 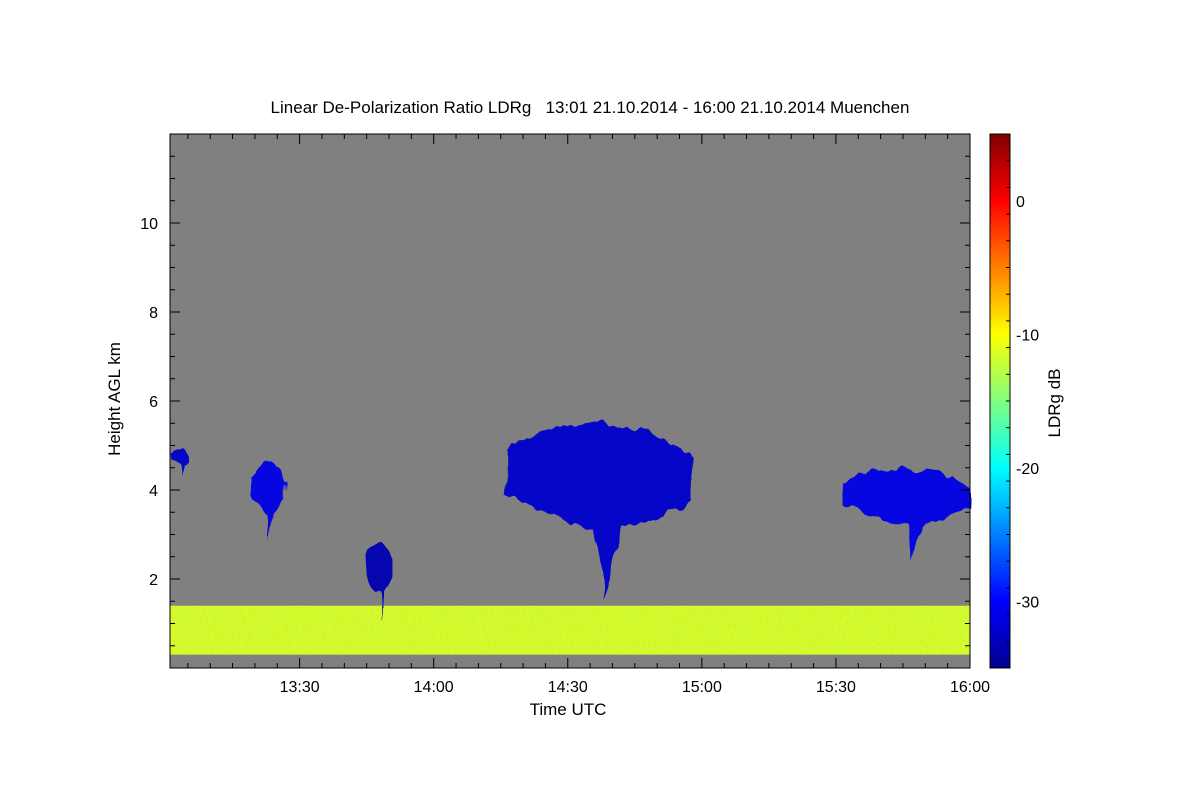 What do you see at coordinates (153, 402) in the screenshot?
I see `y-tick-label: 6` at bounding box center [153, 402].